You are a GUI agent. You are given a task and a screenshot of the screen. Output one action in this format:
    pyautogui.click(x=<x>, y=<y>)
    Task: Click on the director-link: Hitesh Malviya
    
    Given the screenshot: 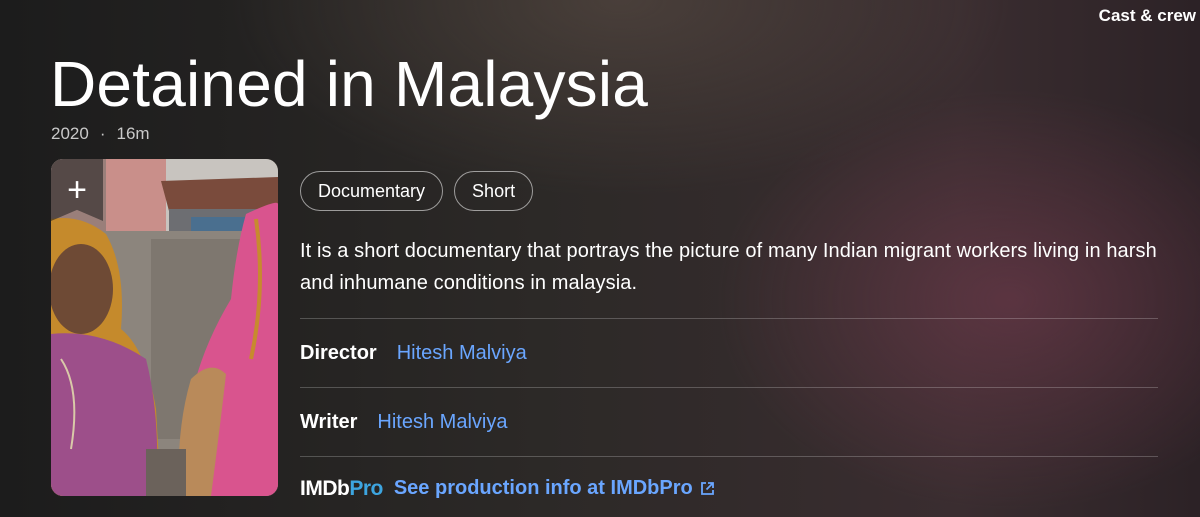 What is the action you would take?
    pyautogui.click(x=462, y=353)
    